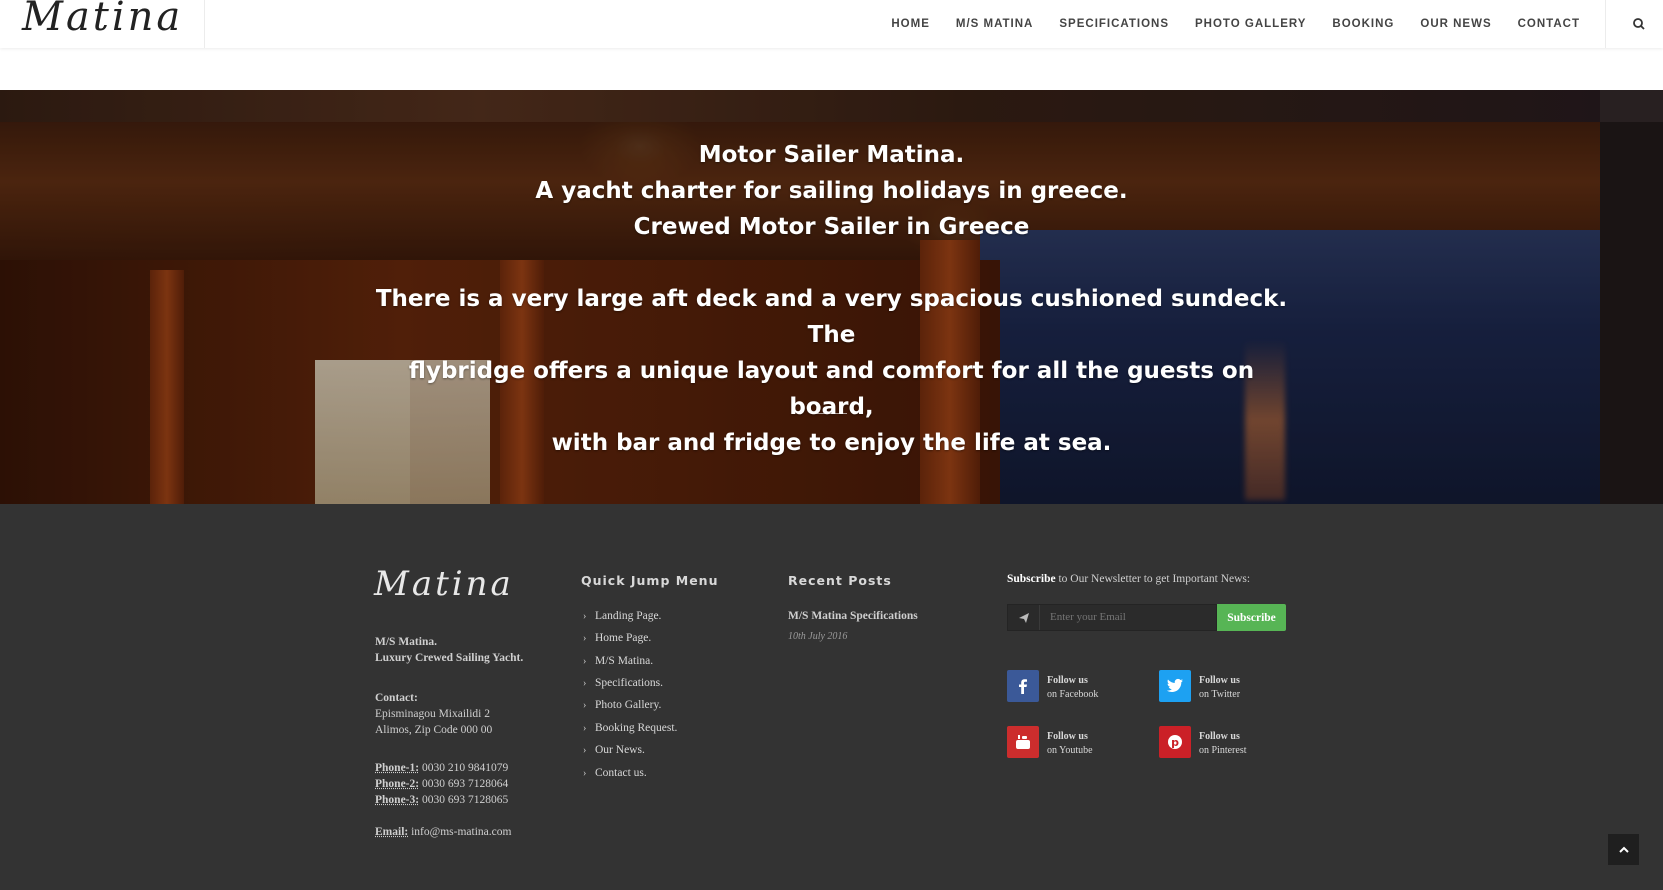  I want to click on company-tagline: Luxury Crewed Sailing Yacht., so click(449, 658).